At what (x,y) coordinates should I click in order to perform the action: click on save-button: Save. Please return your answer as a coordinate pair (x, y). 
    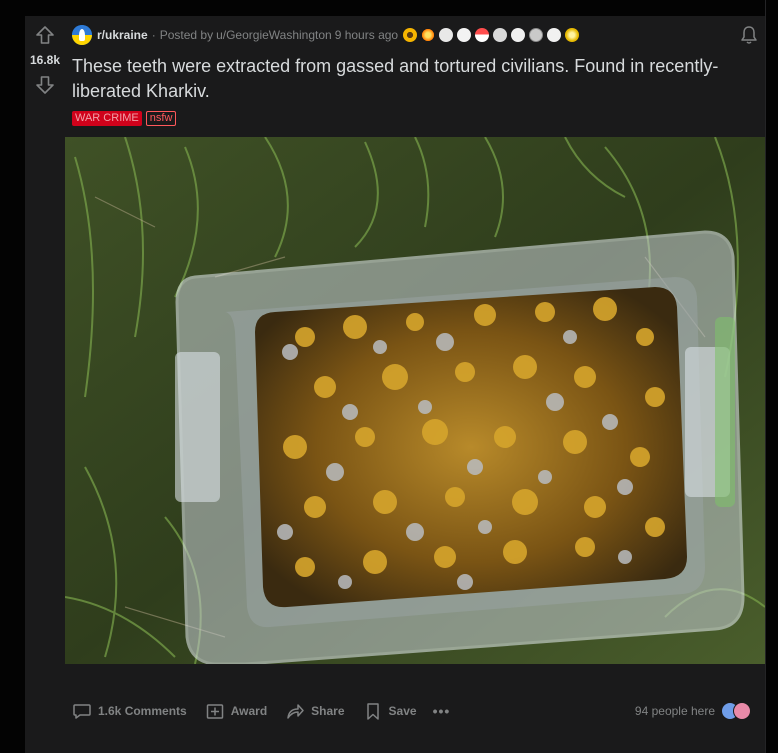
    Looking at the image, I should click on (390, 711).